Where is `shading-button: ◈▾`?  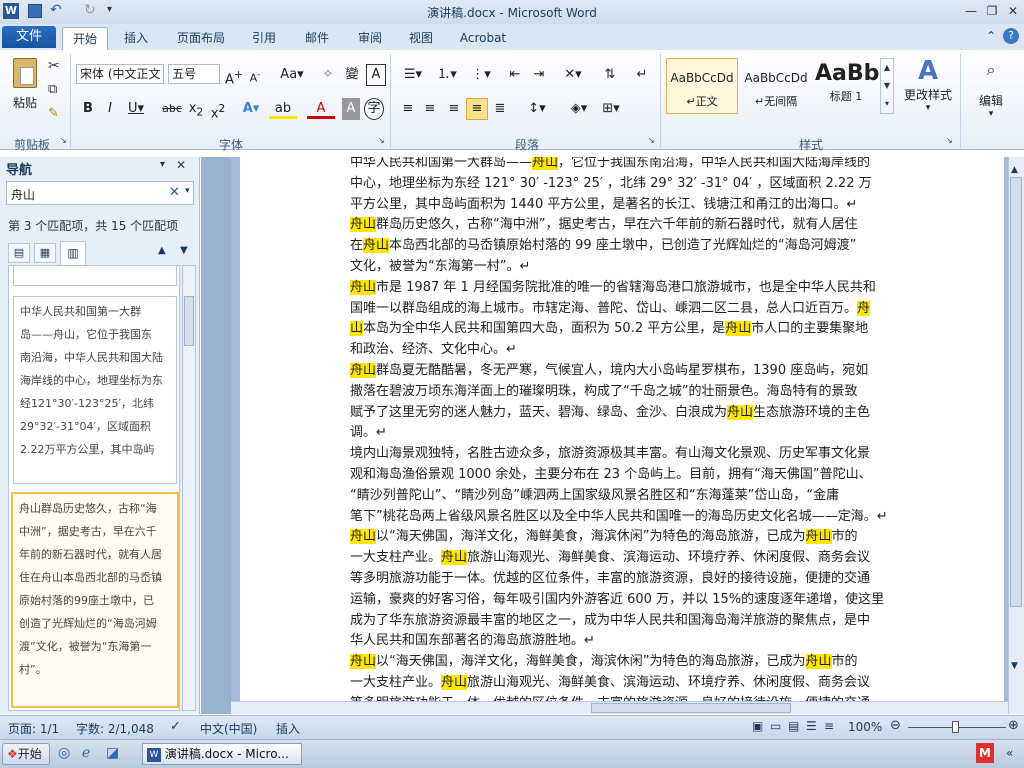 shading-button: ◈▾ is located at coordinates (579, 109).